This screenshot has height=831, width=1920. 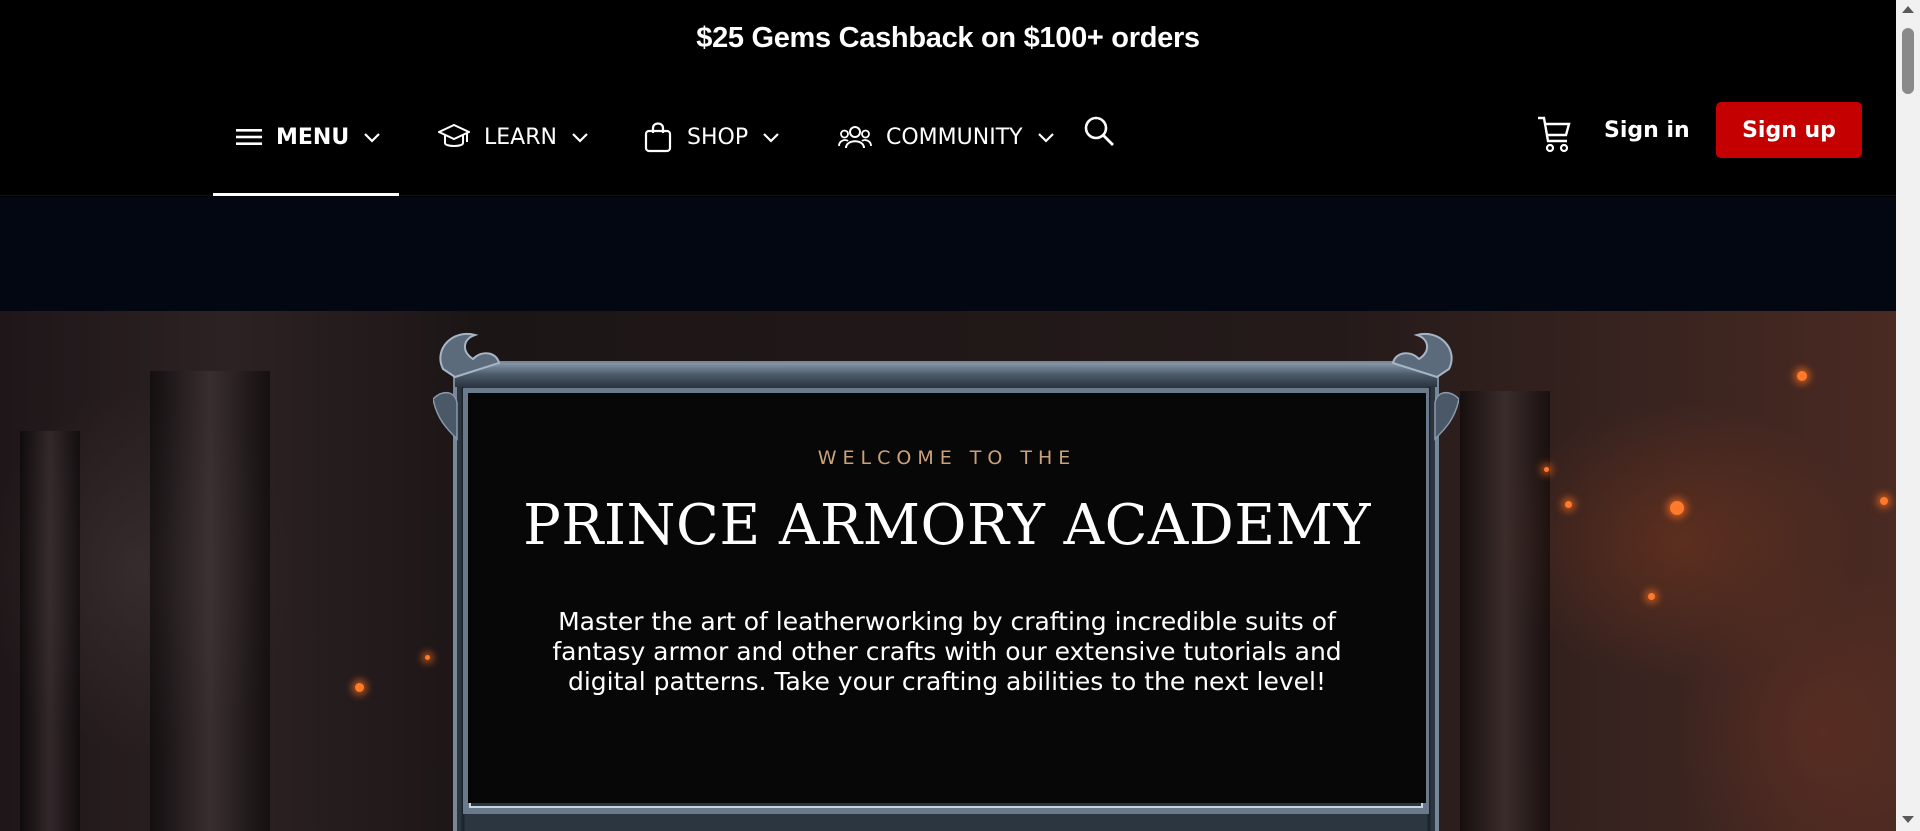 What do you see at coordinates (249, 137) in the screenshot?
I see `hamburger-icon` at bounding box center [249, 137].